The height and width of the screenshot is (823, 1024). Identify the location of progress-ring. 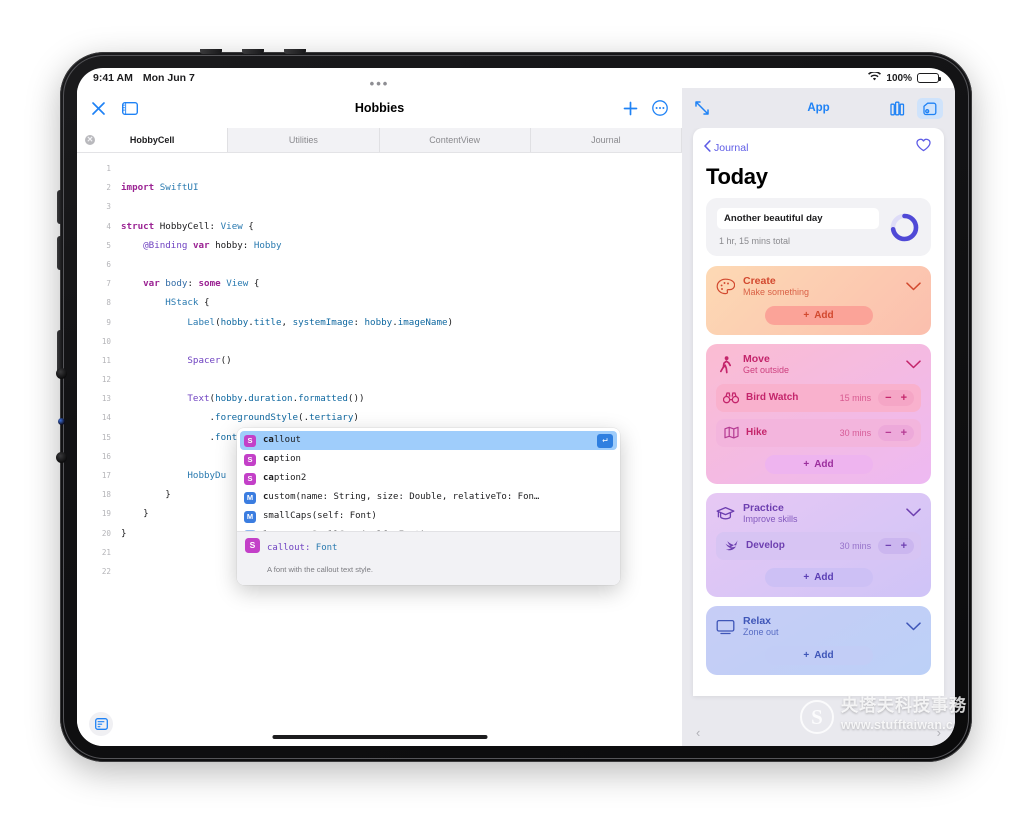
(904, 227).